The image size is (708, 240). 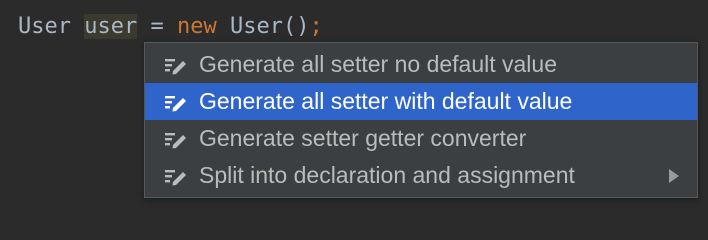 What do you see at coordinates (44, 26) in the screenshot?
I see `code-type-name: User` at bounding box center [44, 26].